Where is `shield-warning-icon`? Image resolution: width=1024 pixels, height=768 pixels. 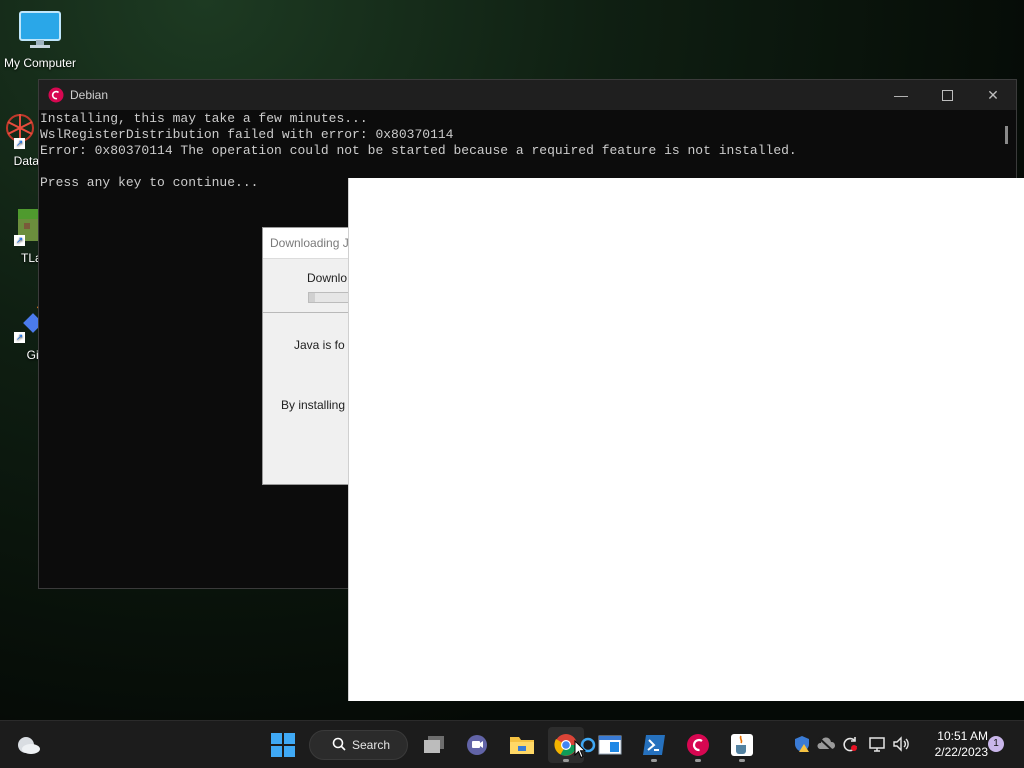 shield-warning-icon is located at coordinates (802, 744).